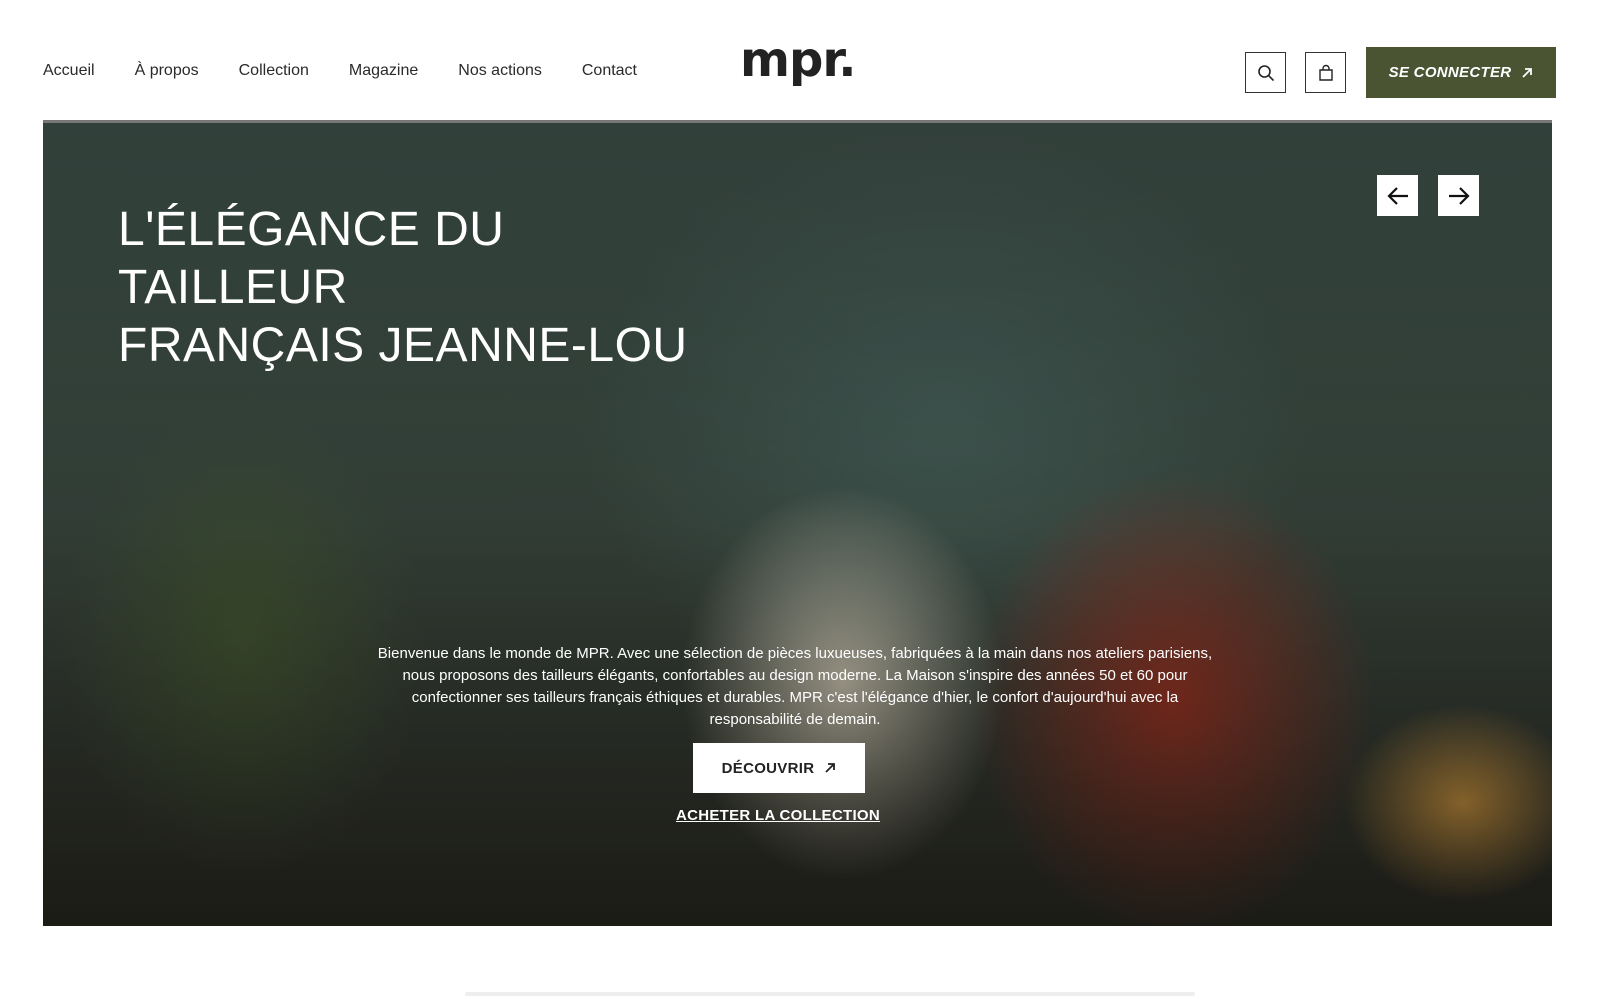 This screenshot has height=999, width=1600. I want to click on arrow-left-icon, so click(1397, 195).